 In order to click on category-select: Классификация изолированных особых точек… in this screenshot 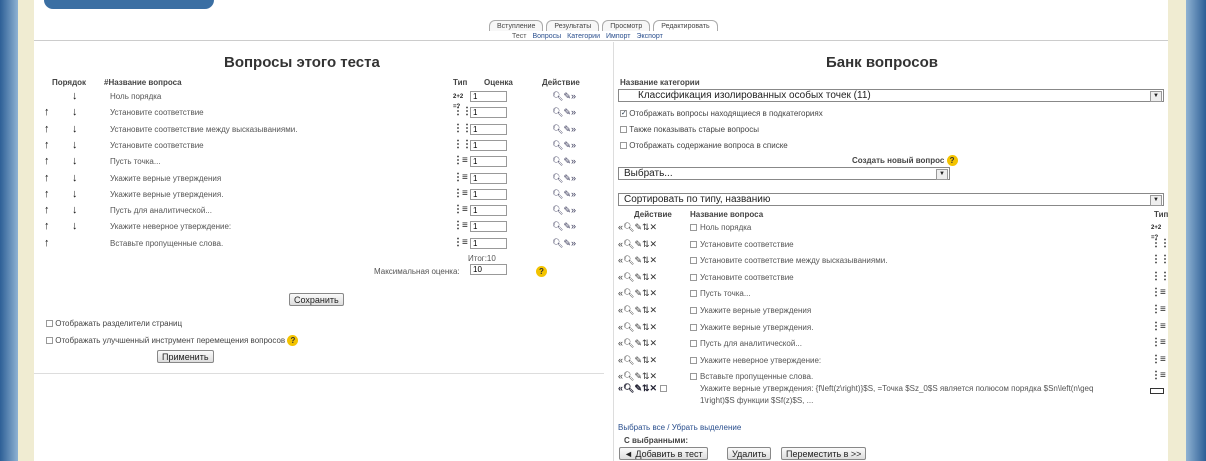, I will do `click(891, 95)`.